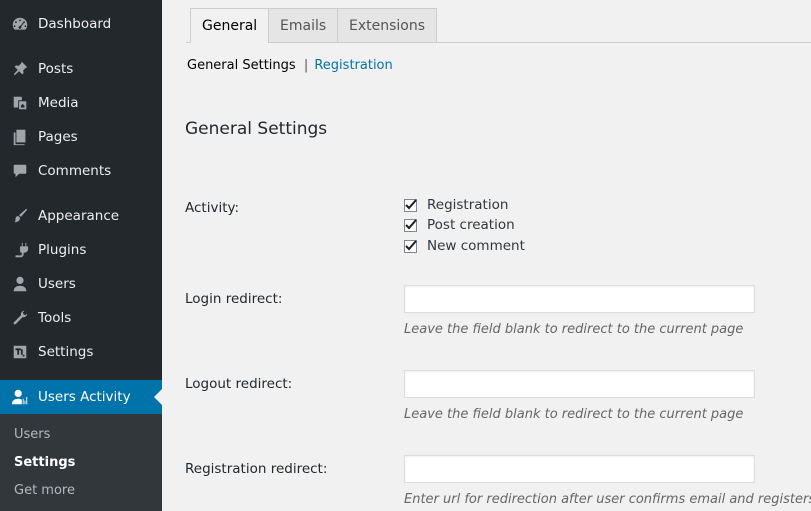 This screenshot has width=811, height=511. What do you see at coordinates (256, 469) in the screenshot?
I see `registration-redirect-label: Registration redirect:` at bounding box center [256, 469].